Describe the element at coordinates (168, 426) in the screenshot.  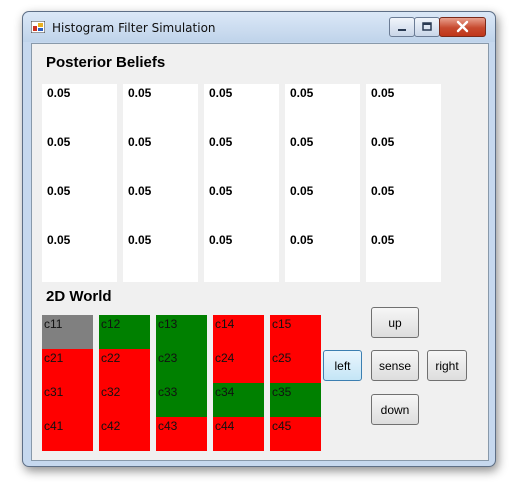
I see `world-cell-label: c43` at that location.